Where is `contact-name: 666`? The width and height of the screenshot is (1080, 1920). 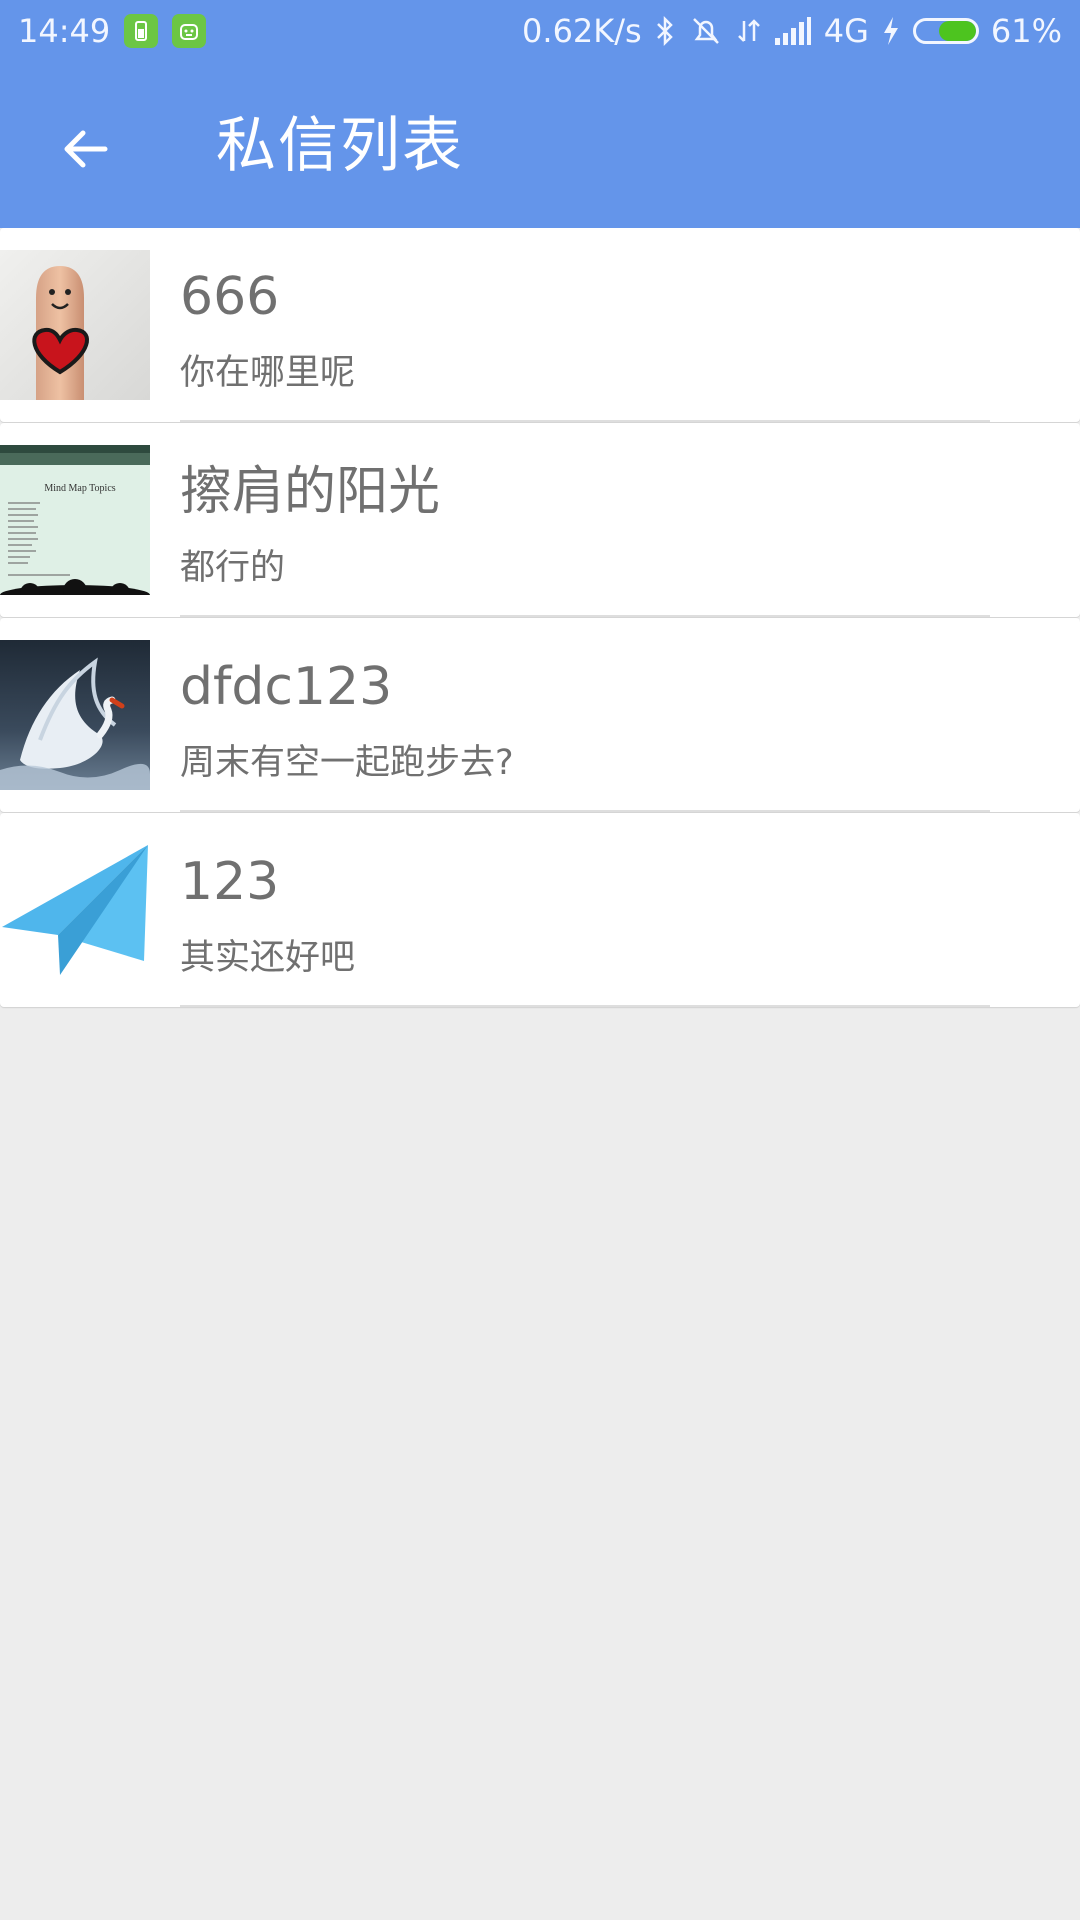 contact-name: 666 is located at coordinates (230, 297).